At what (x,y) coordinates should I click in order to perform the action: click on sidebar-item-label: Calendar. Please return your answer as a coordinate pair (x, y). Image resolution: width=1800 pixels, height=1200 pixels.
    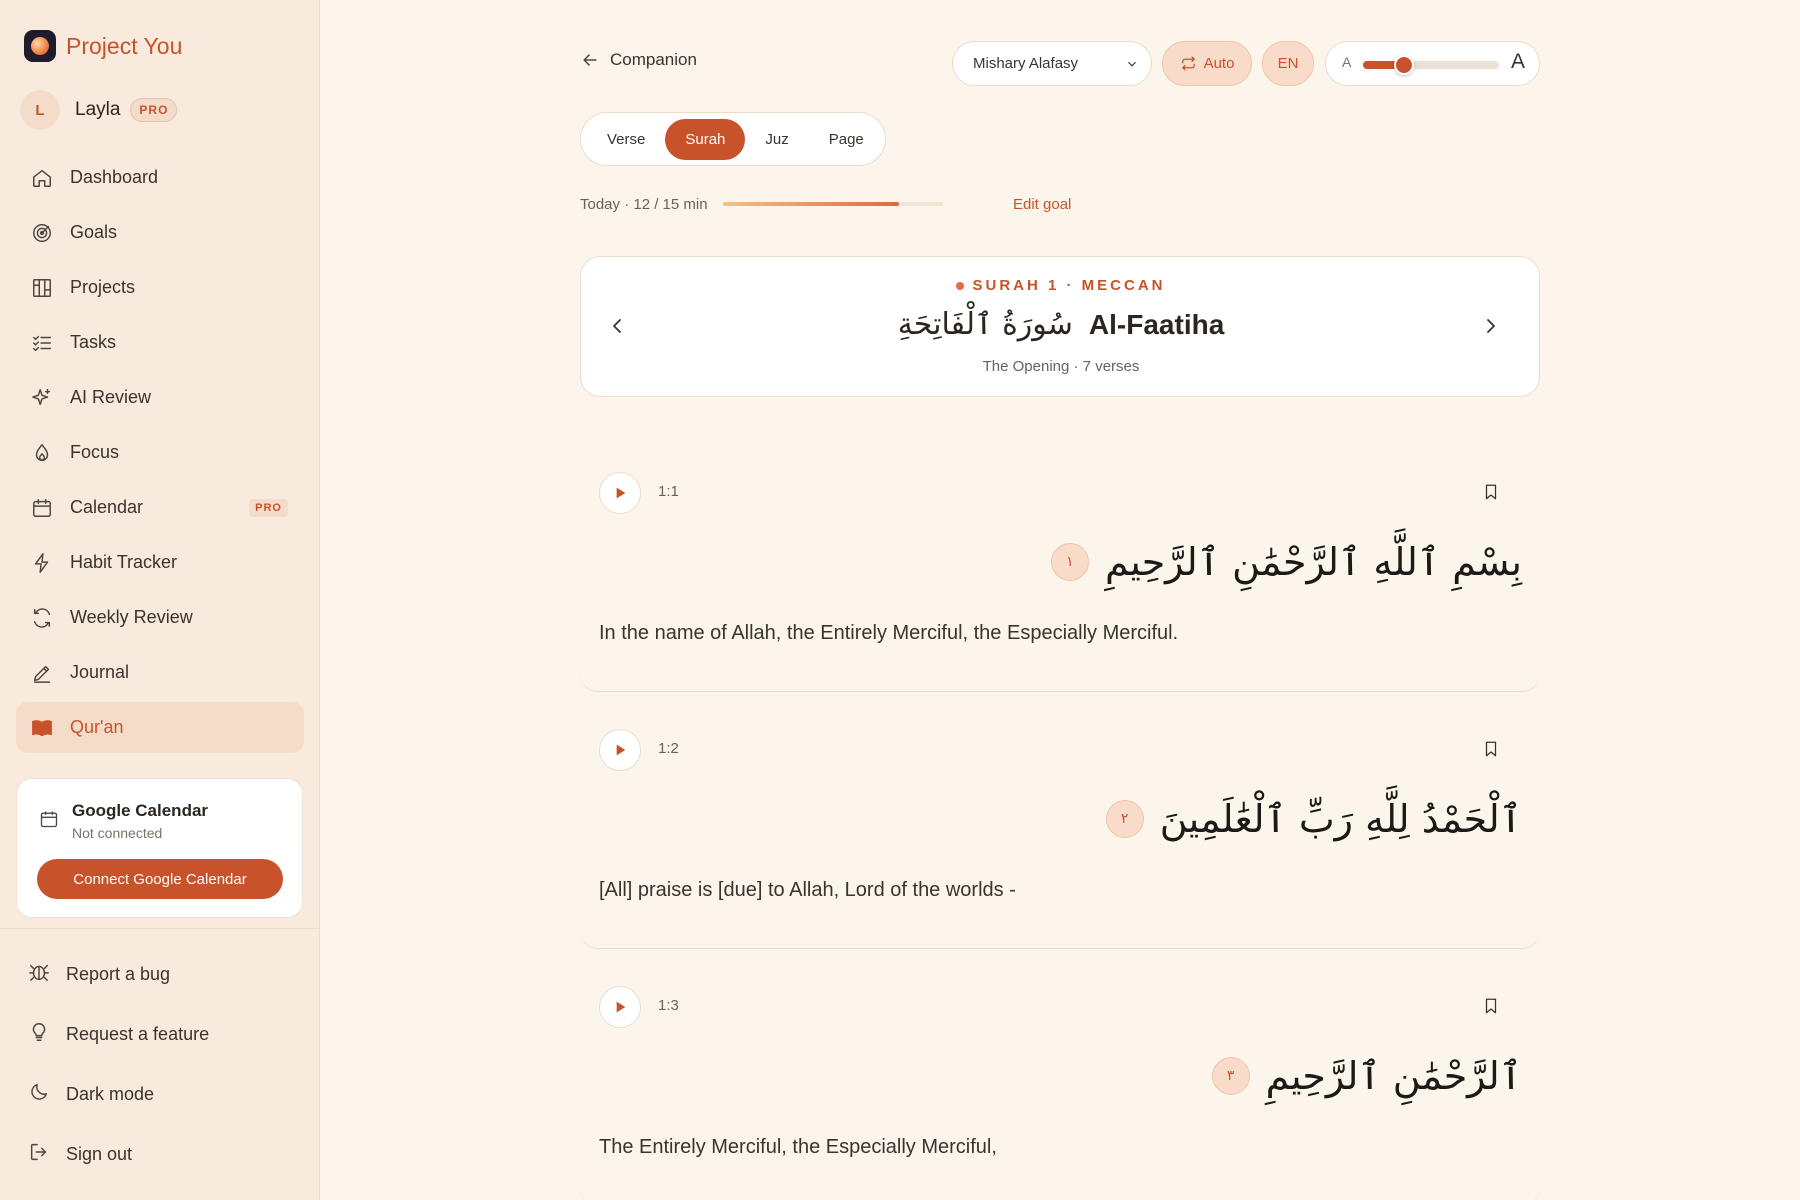
    Looking at the image, I should click on (107, 507).